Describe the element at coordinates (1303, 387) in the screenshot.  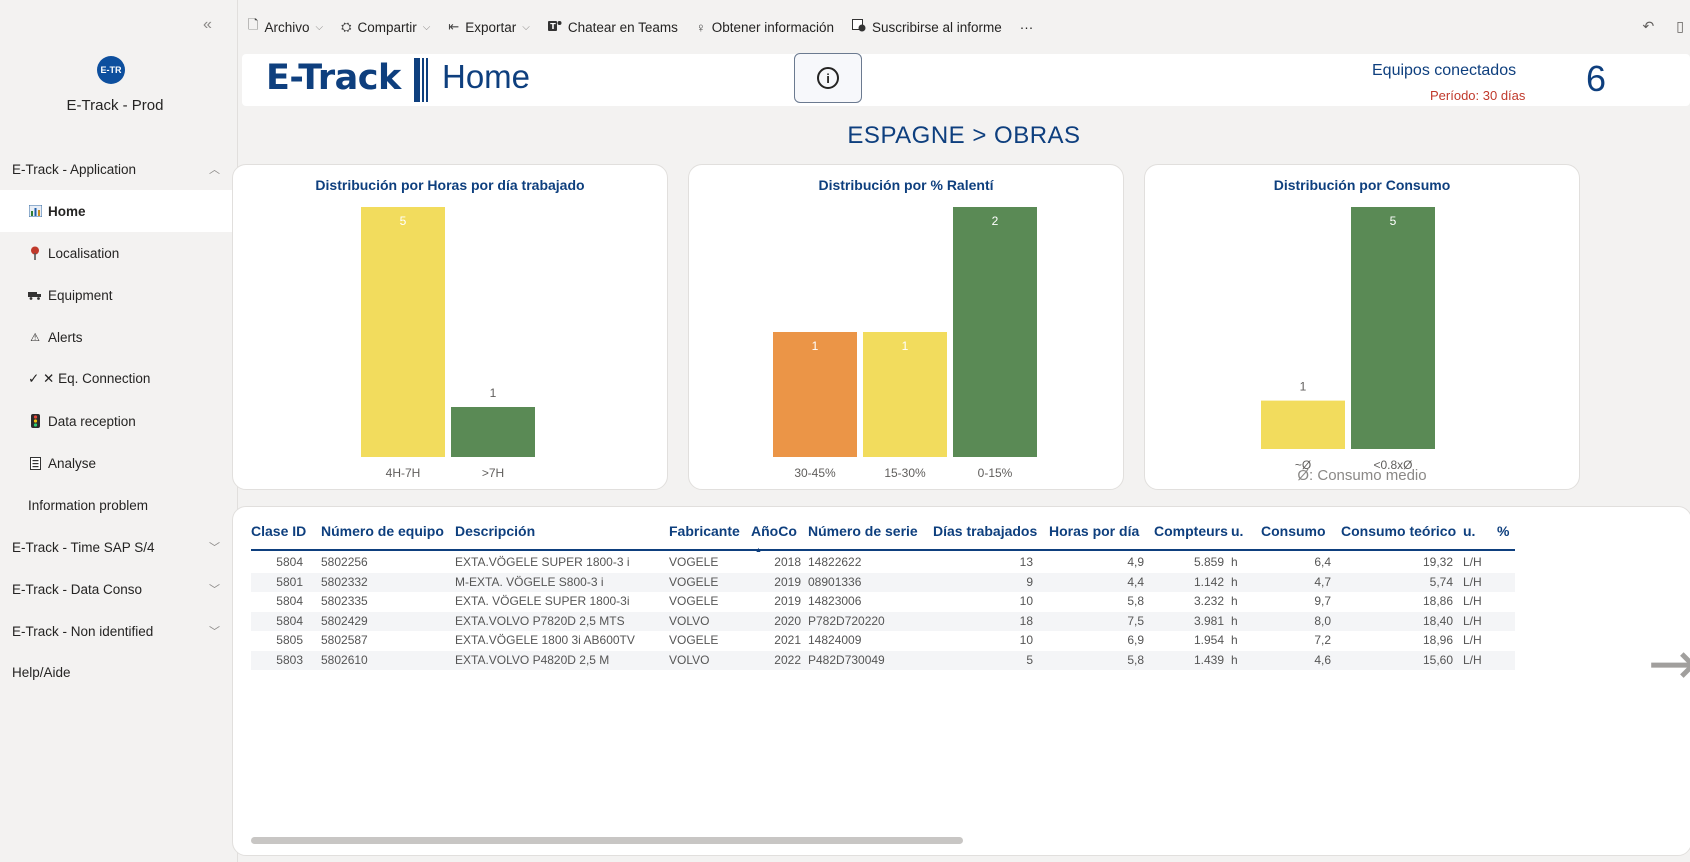
I see `data-label: 1` at that location.